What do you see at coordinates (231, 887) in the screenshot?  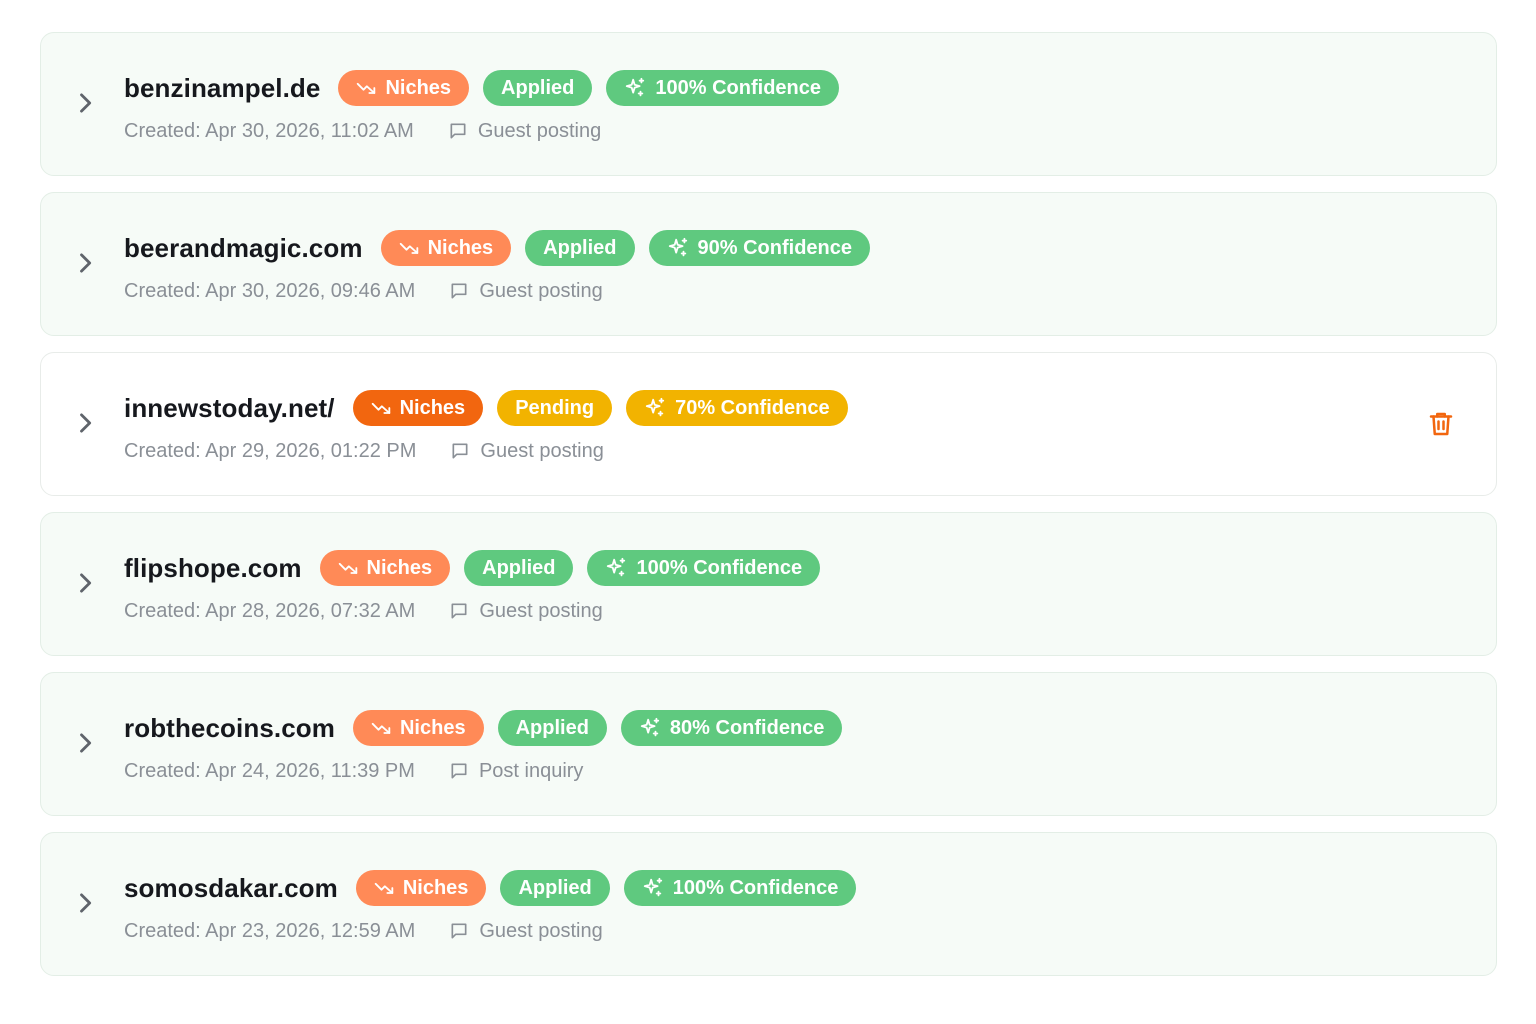 I see `domain-name: somosdakar.com` at bounding box center [231, 887].